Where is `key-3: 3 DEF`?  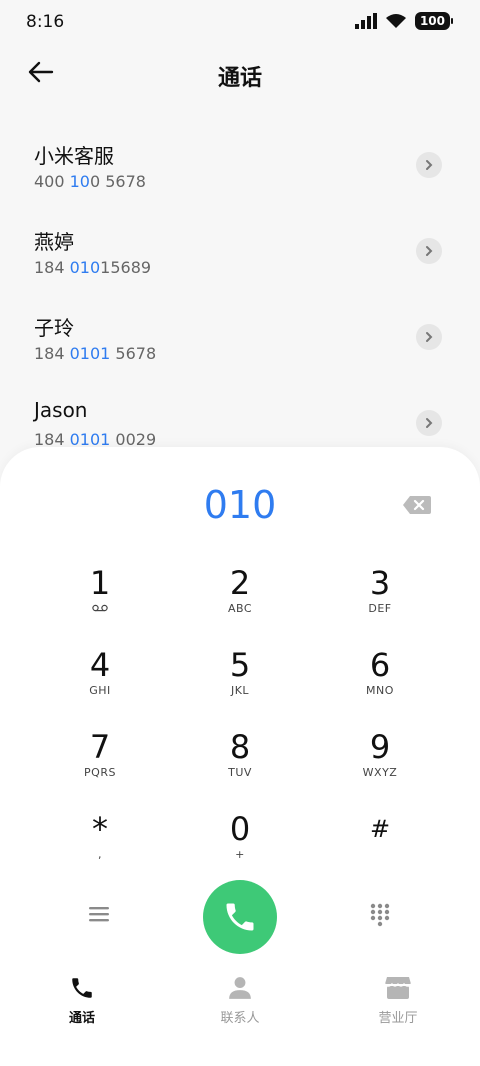
key-3: 3 DEF is located at coordinates (380, 603).